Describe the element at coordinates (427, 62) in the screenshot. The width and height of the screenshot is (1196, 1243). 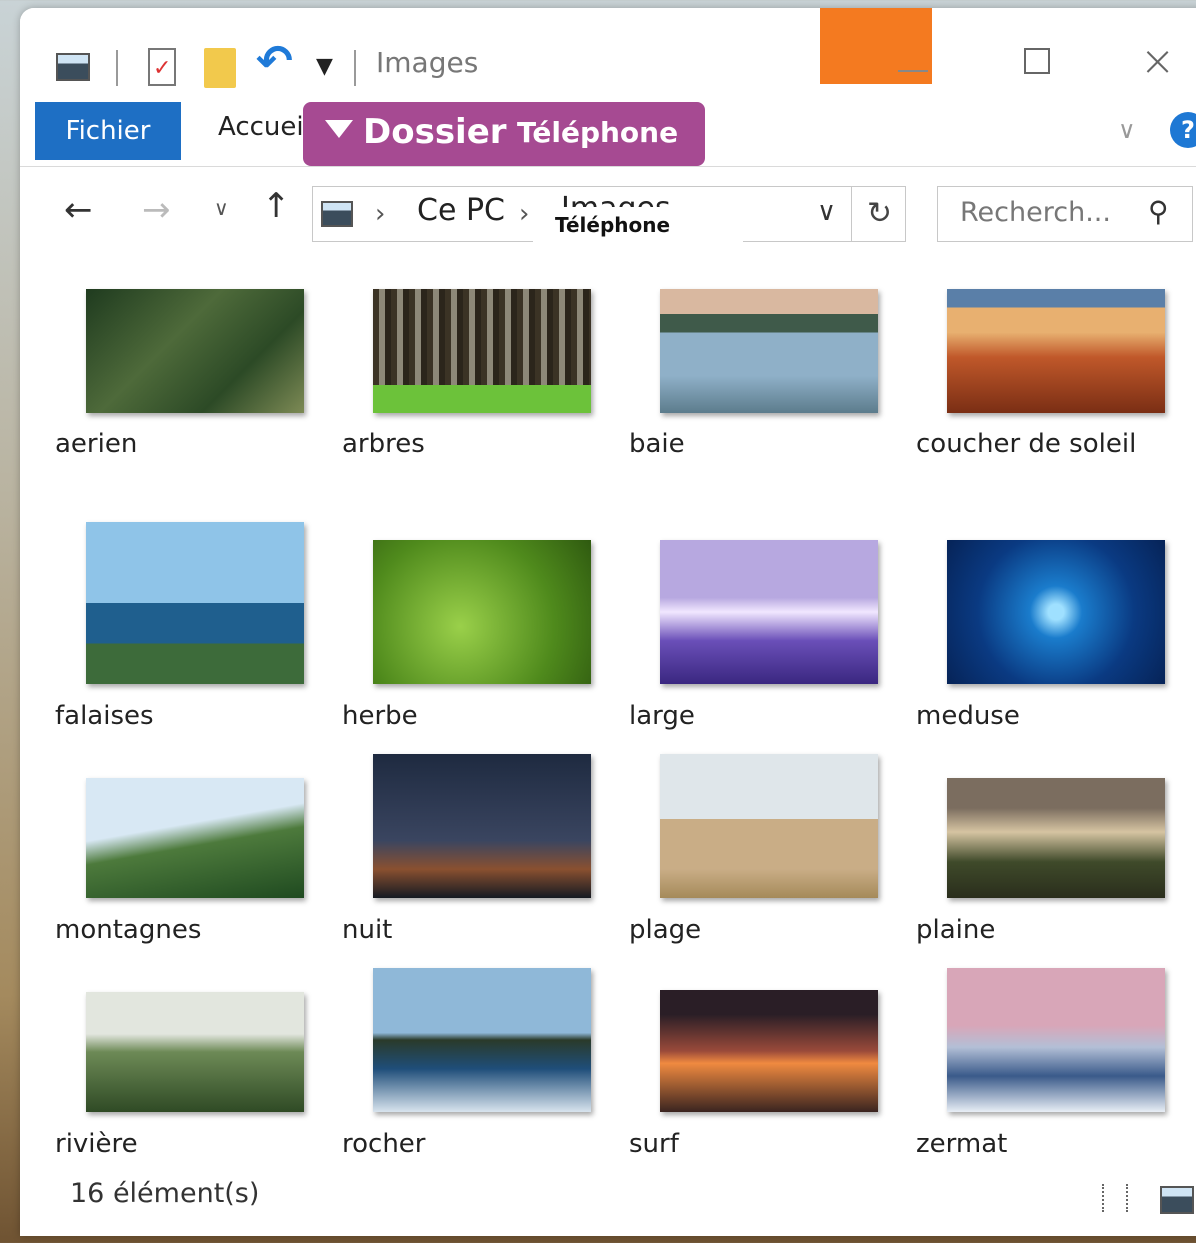
I see `window-title: Images` at that location.